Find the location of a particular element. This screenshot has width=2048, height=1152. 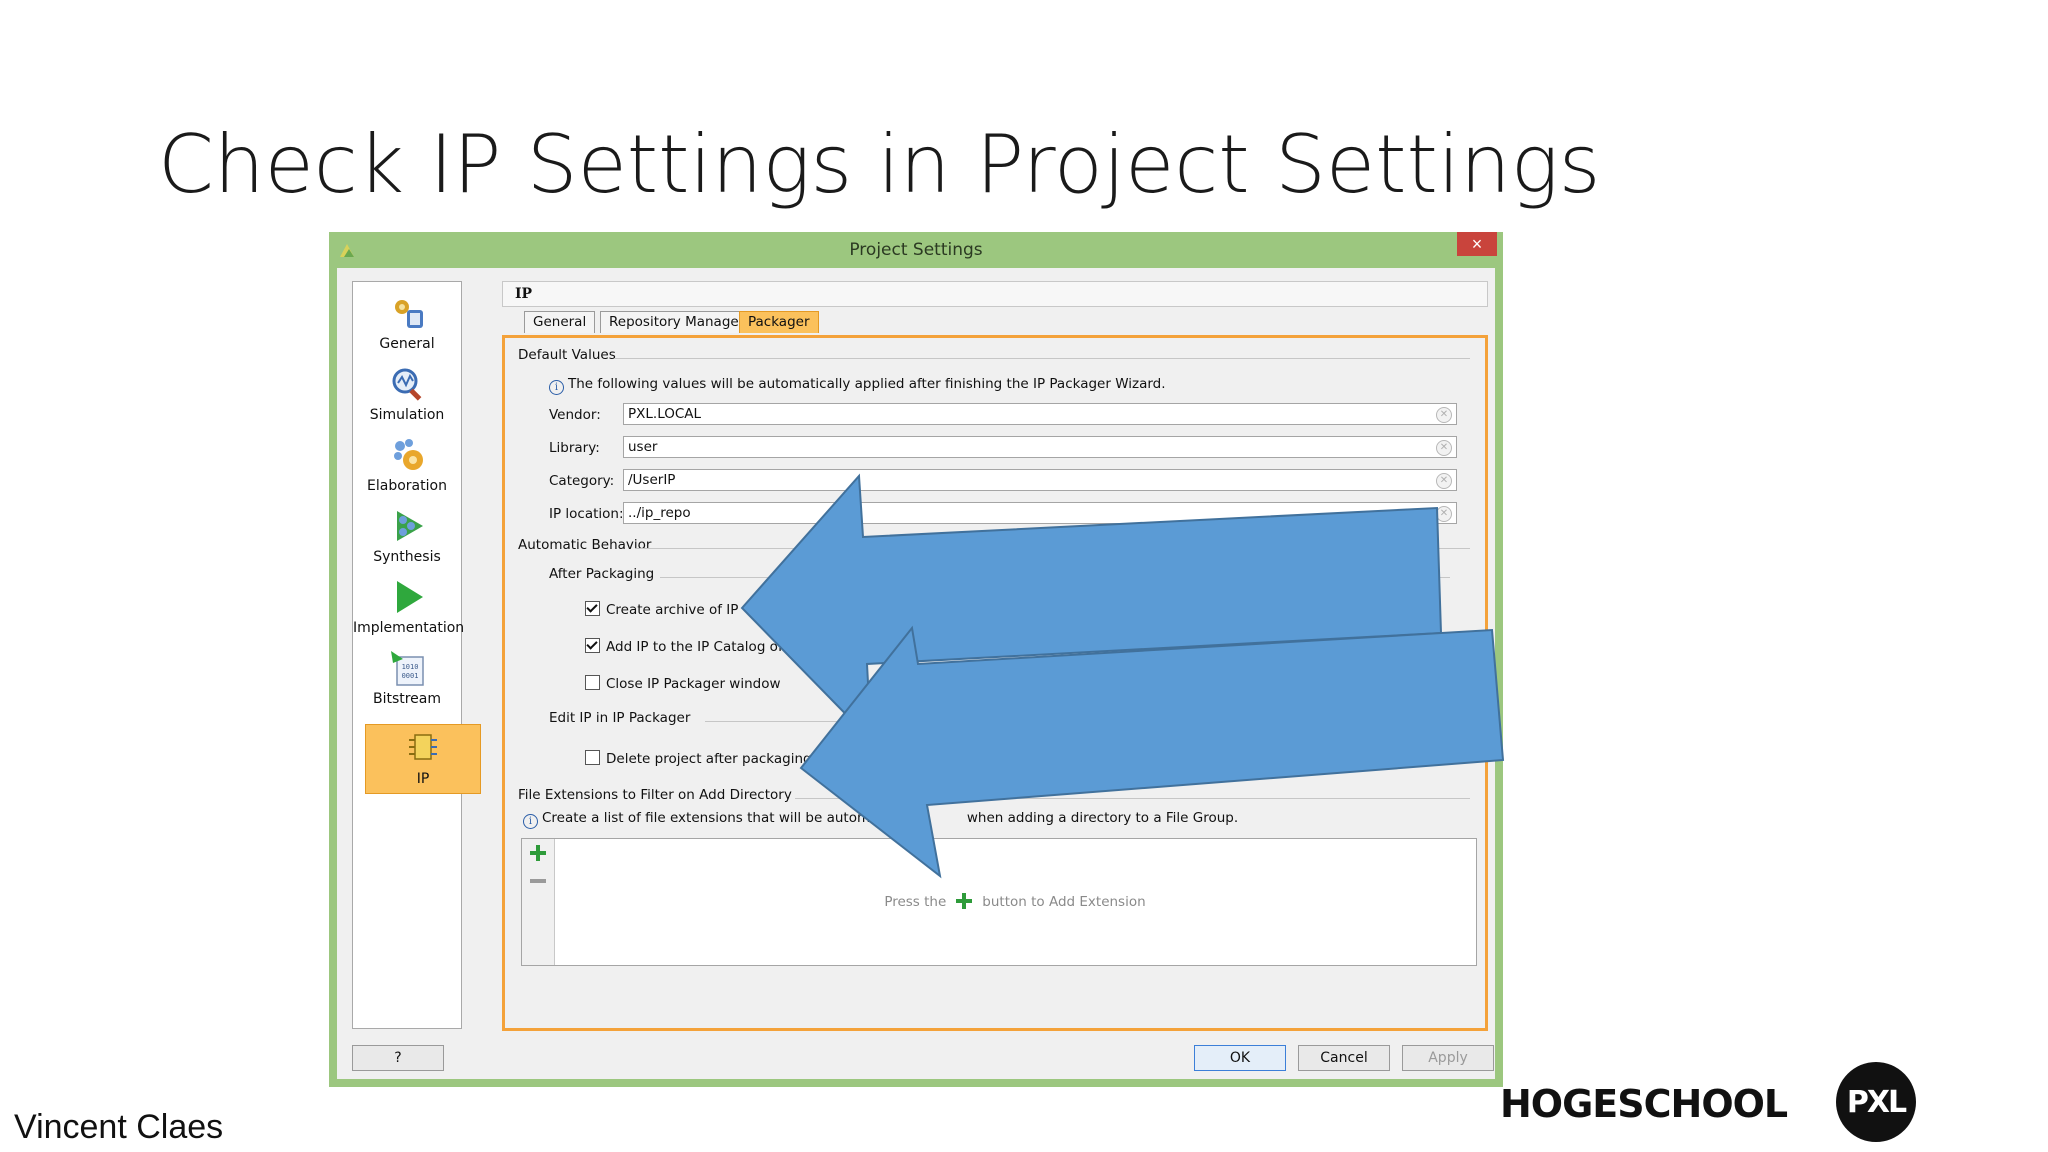

vendor-input is located at coordinates (1011, 414).